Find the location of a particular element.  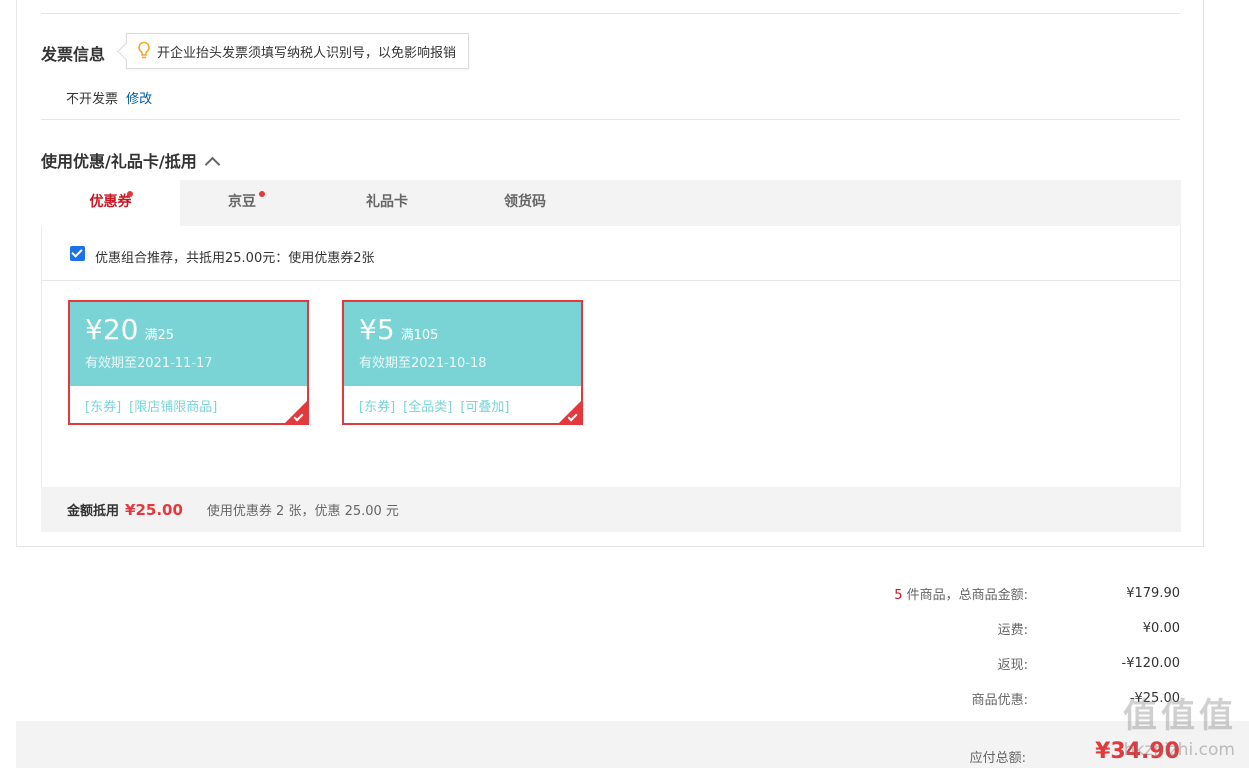

total-row-cashback: 返现: -¥120.00 is located at coordinates (980, 663).